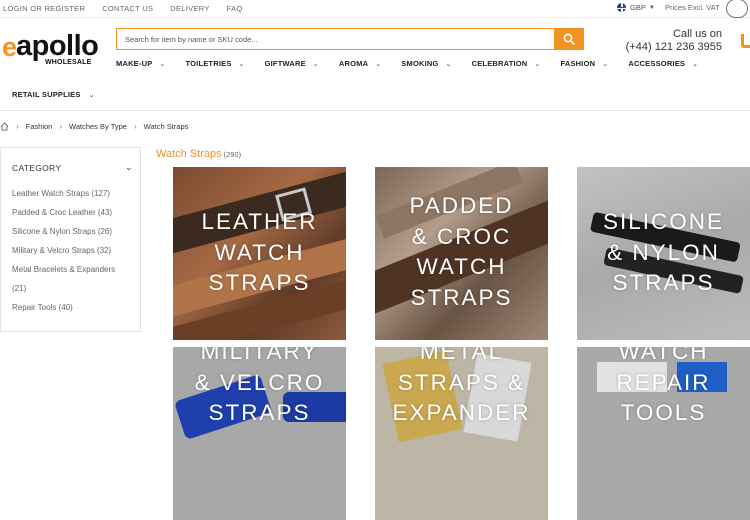 This screenshot has height=520, width=750. What do you see at coordinates (663, 221) in the screenshot?
I see `tile-label-line: SILICONE` at bounding box center [663, 221].